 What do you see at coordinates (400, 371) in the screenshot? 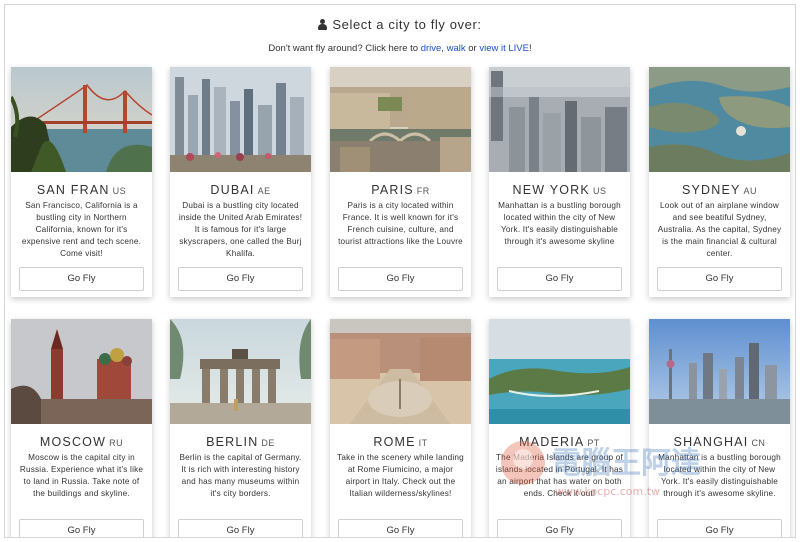
I see `city-photo-rome` at bounding box center [400, 371].